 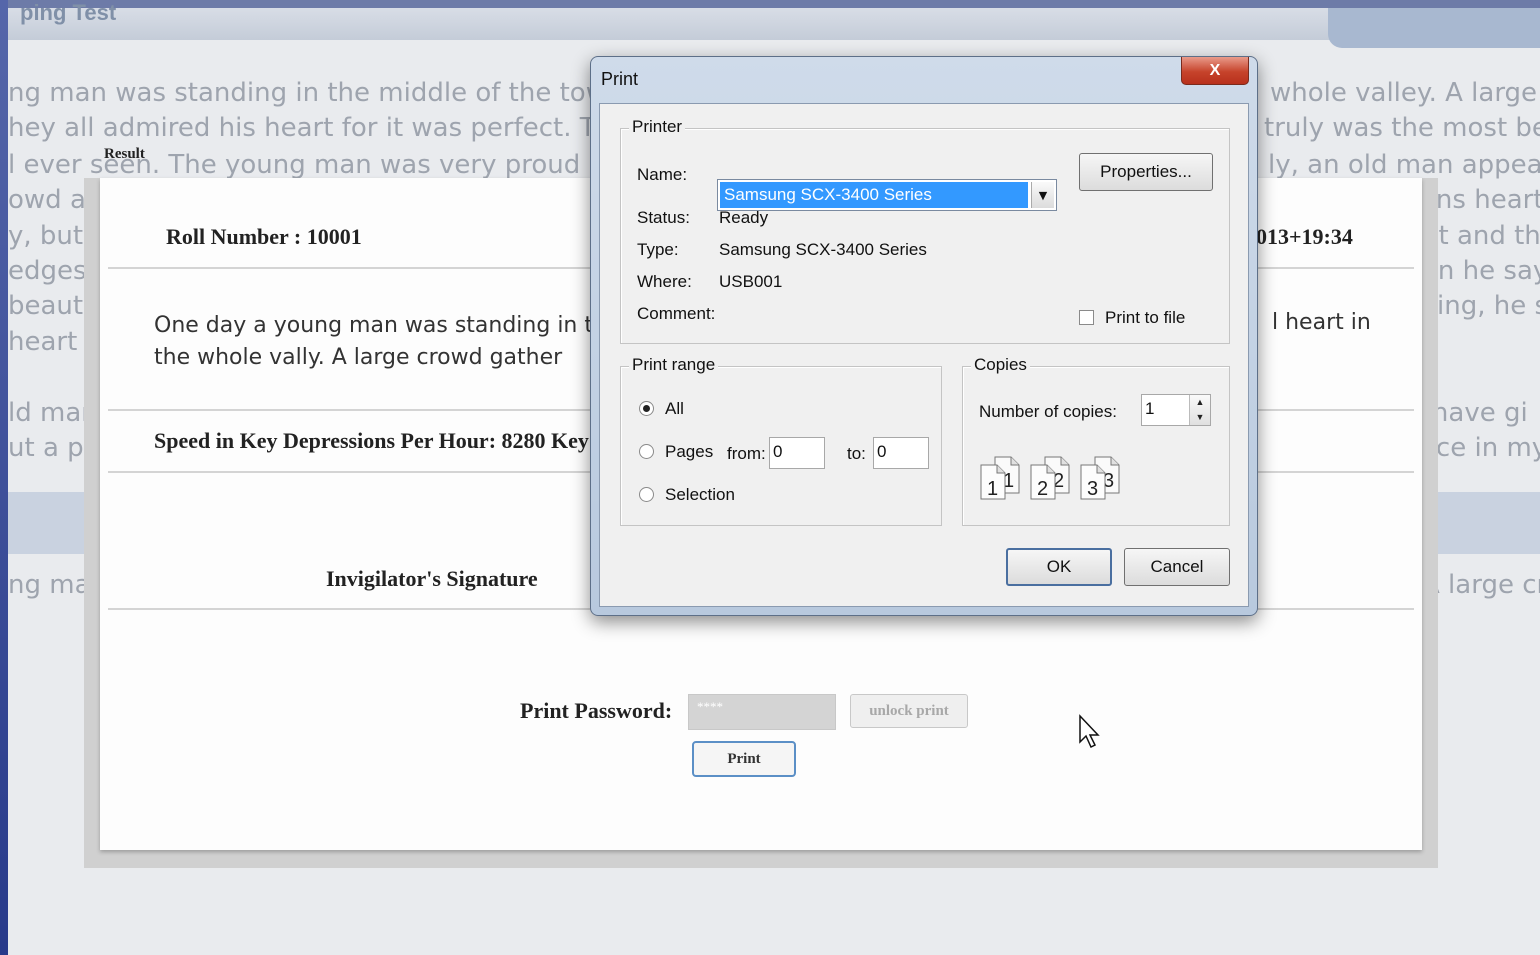 What do you see at coordinates (662, 174) in the screenshot?
I see `name-label: Name:` at bounding box center [662, 174].